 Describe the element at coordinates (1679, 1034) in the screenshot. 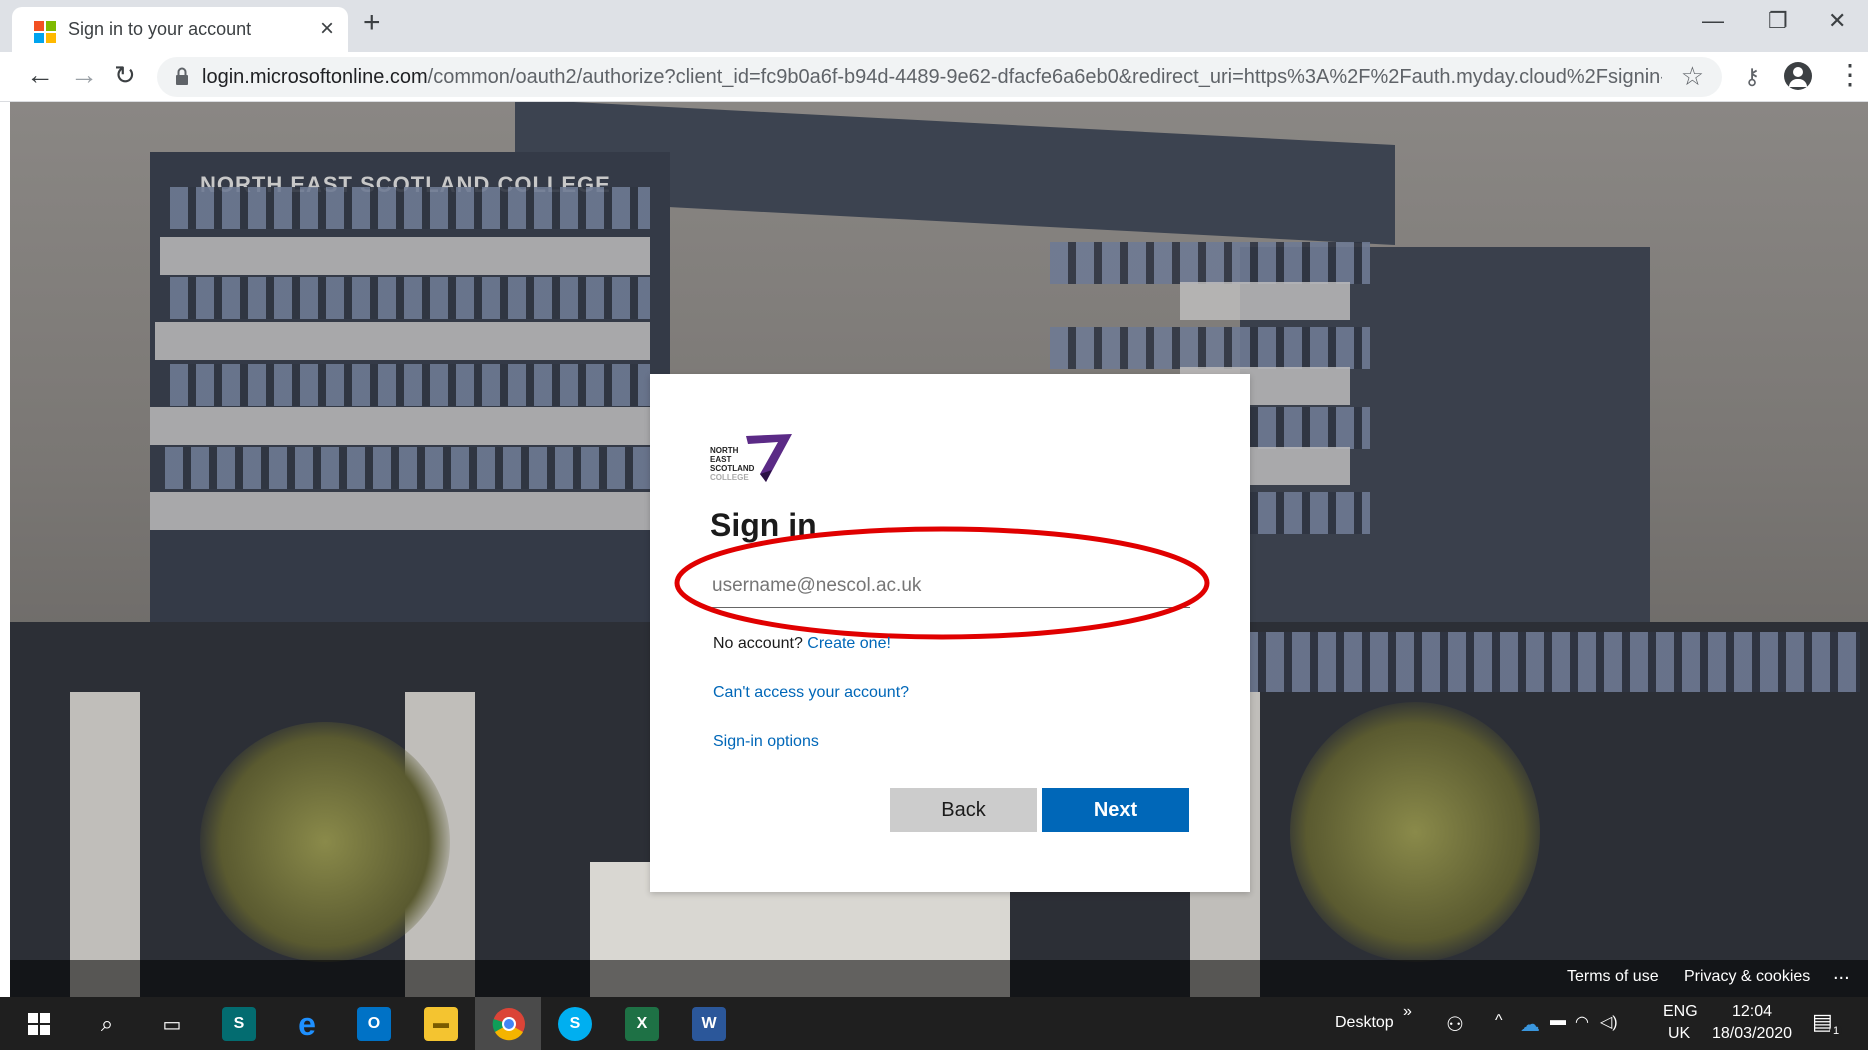

I see `language-bottom: UK` at that location.